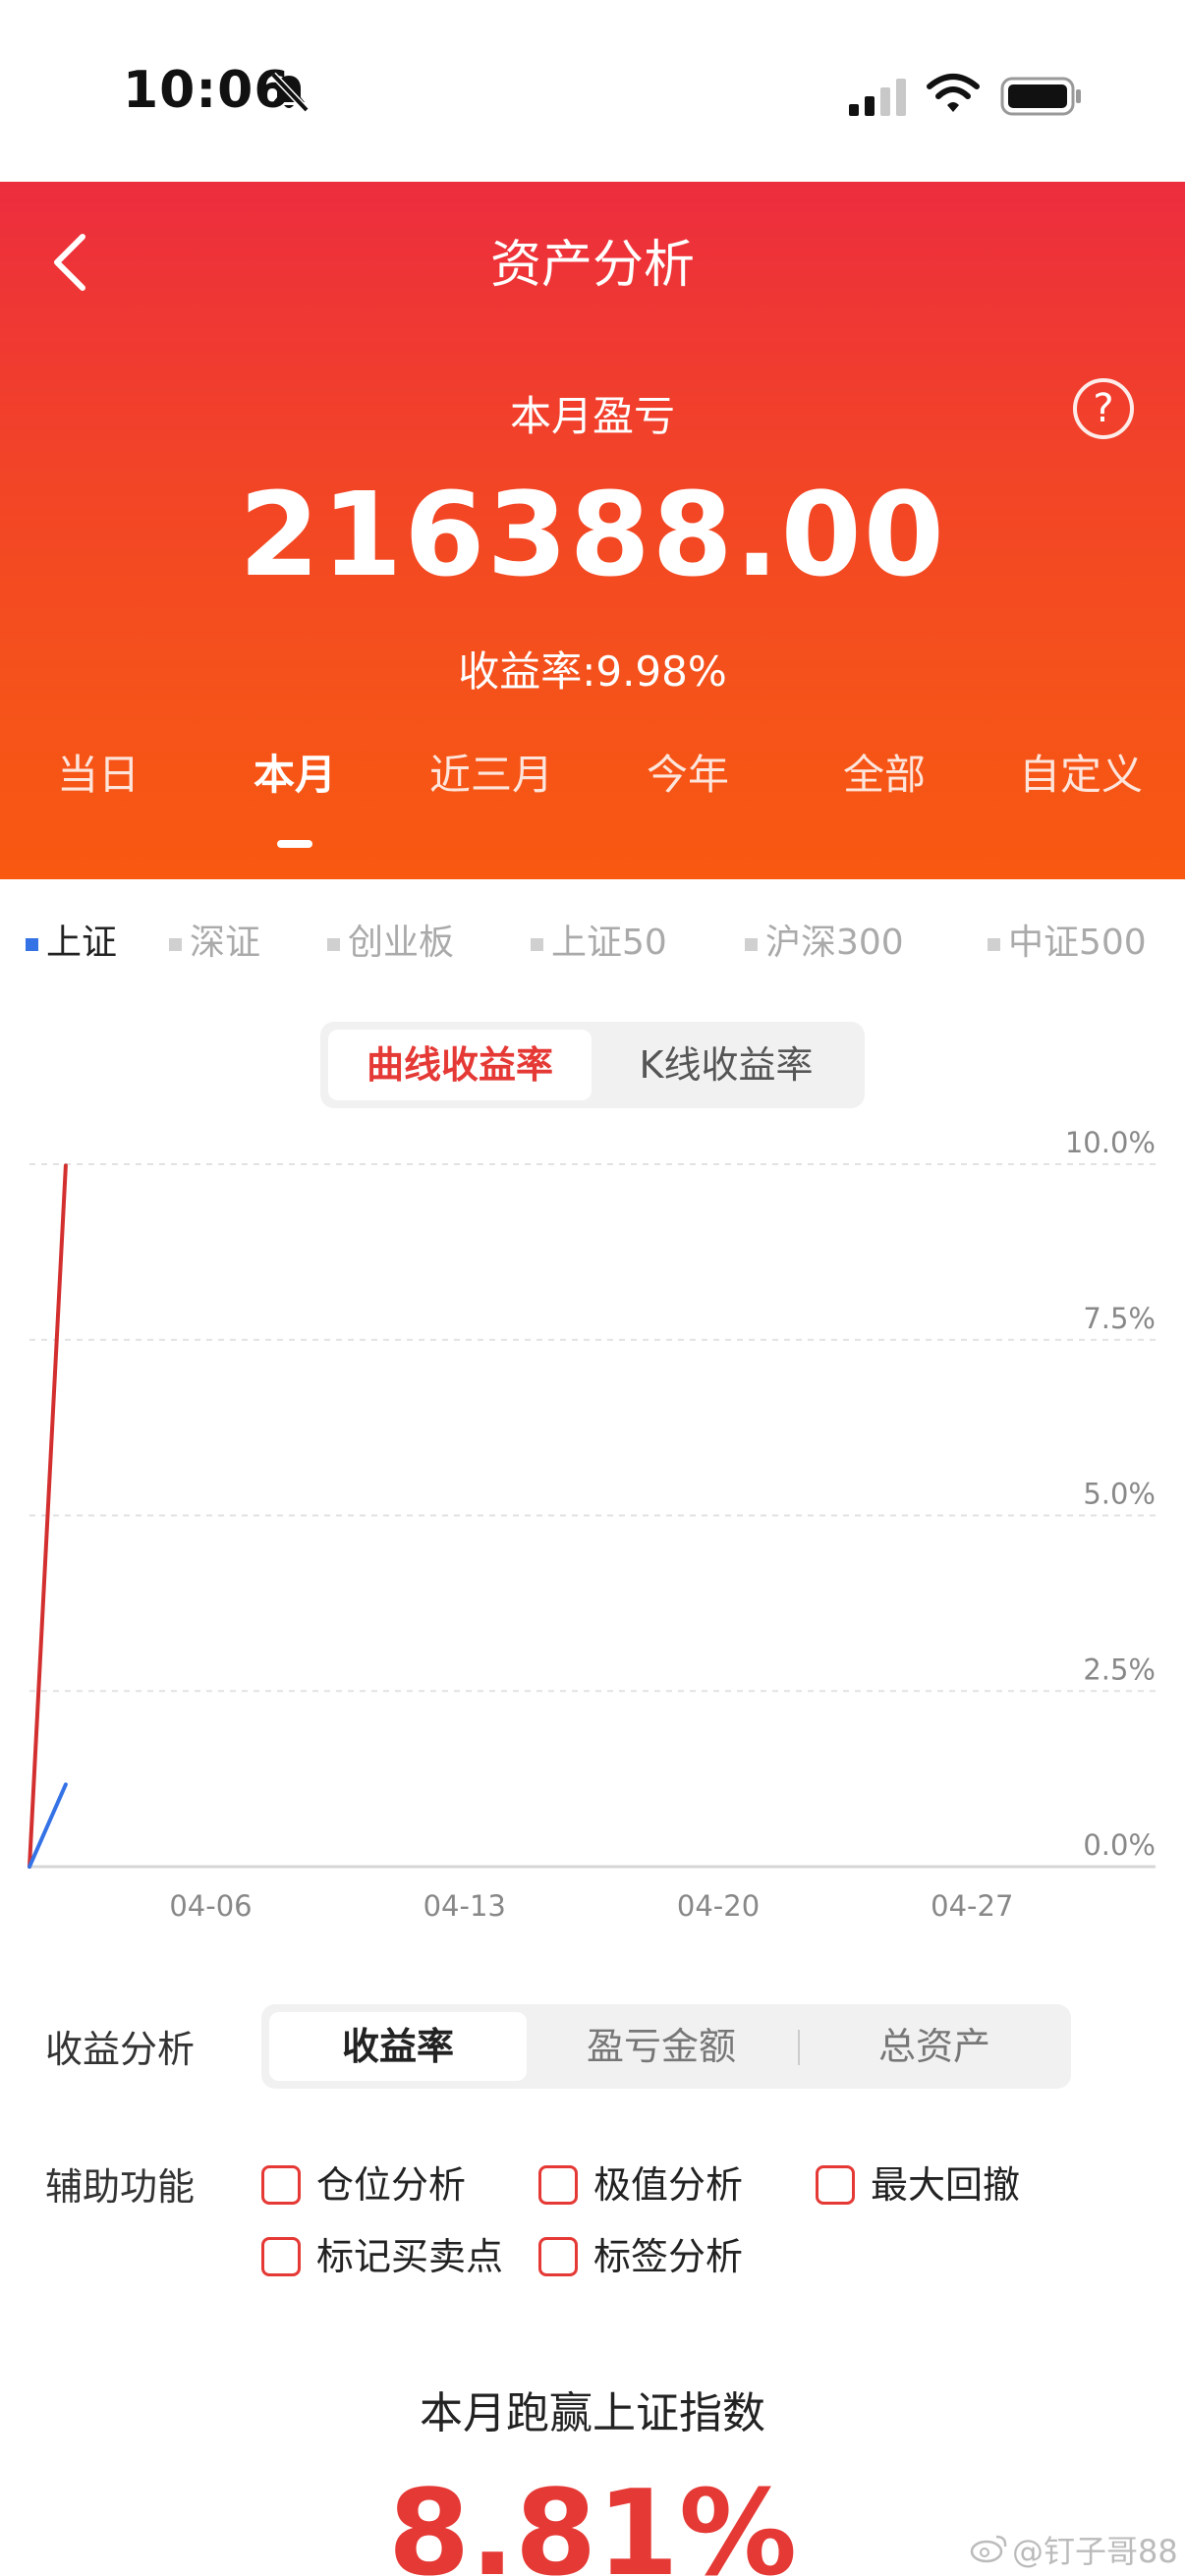 This screenshot has width=1185, height=2576. What do you see at coordinates (719, 1906) in the screenshot?
I see `x-tick-label: 04-20` at bounding box center [719, 1906].